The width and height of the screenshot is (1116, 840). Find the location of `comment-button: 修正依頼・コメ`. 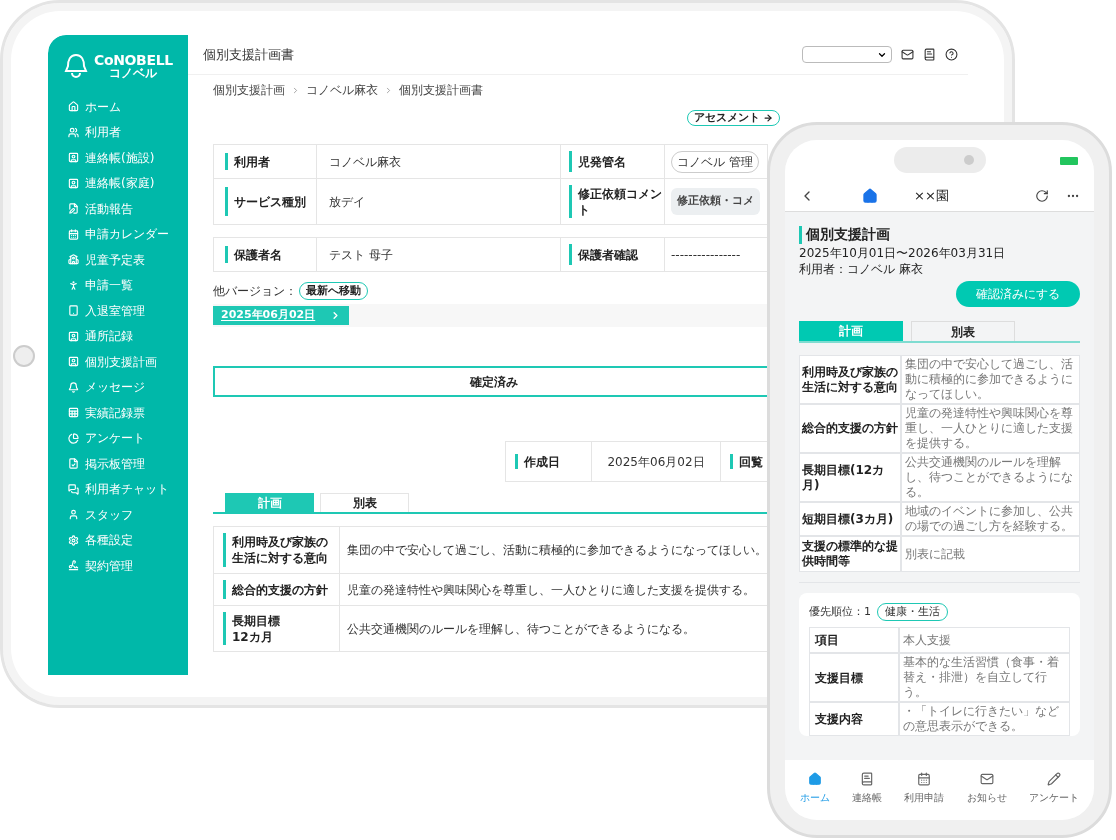

comment-button: 修正依頼・コメ is located at coordinates (715, 201).